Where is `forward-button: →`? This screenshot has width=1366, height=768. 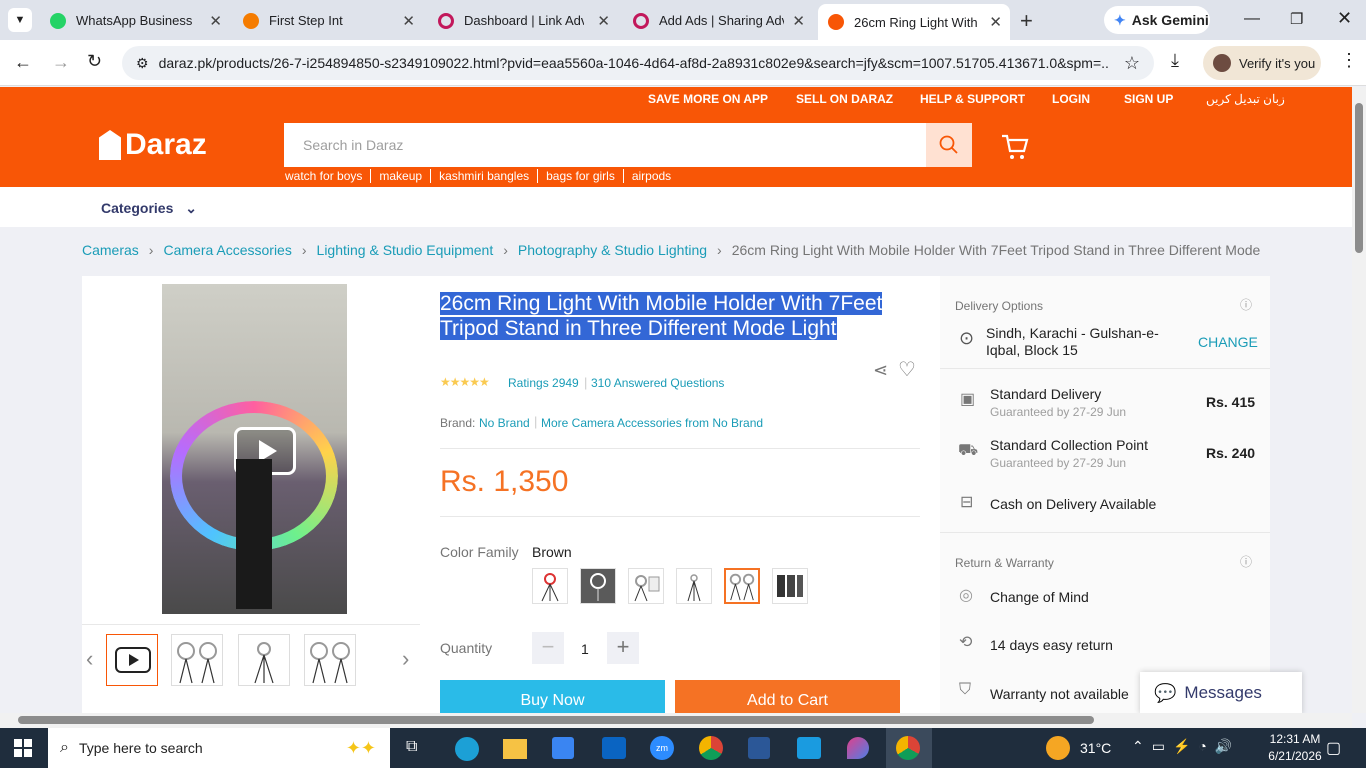
forward-button: → is located at coordinates (61, 62).